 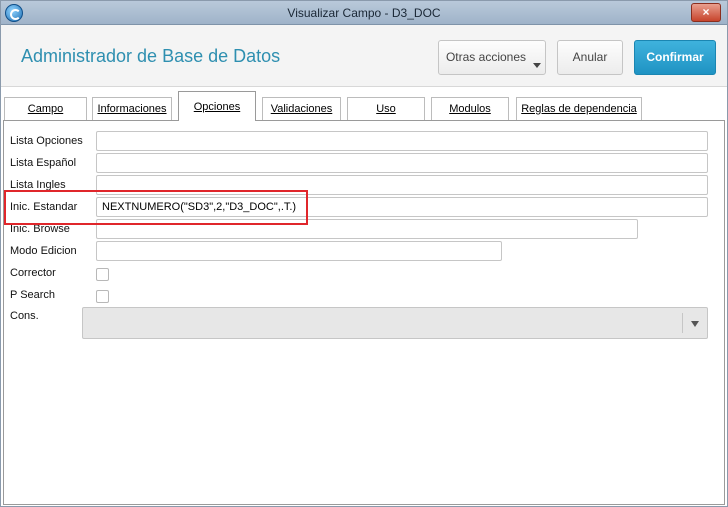 What do you see at coordinates (33, 273) in the screenshot?
I see `corrector-label: Corrector` at bounding box center [33, 273].